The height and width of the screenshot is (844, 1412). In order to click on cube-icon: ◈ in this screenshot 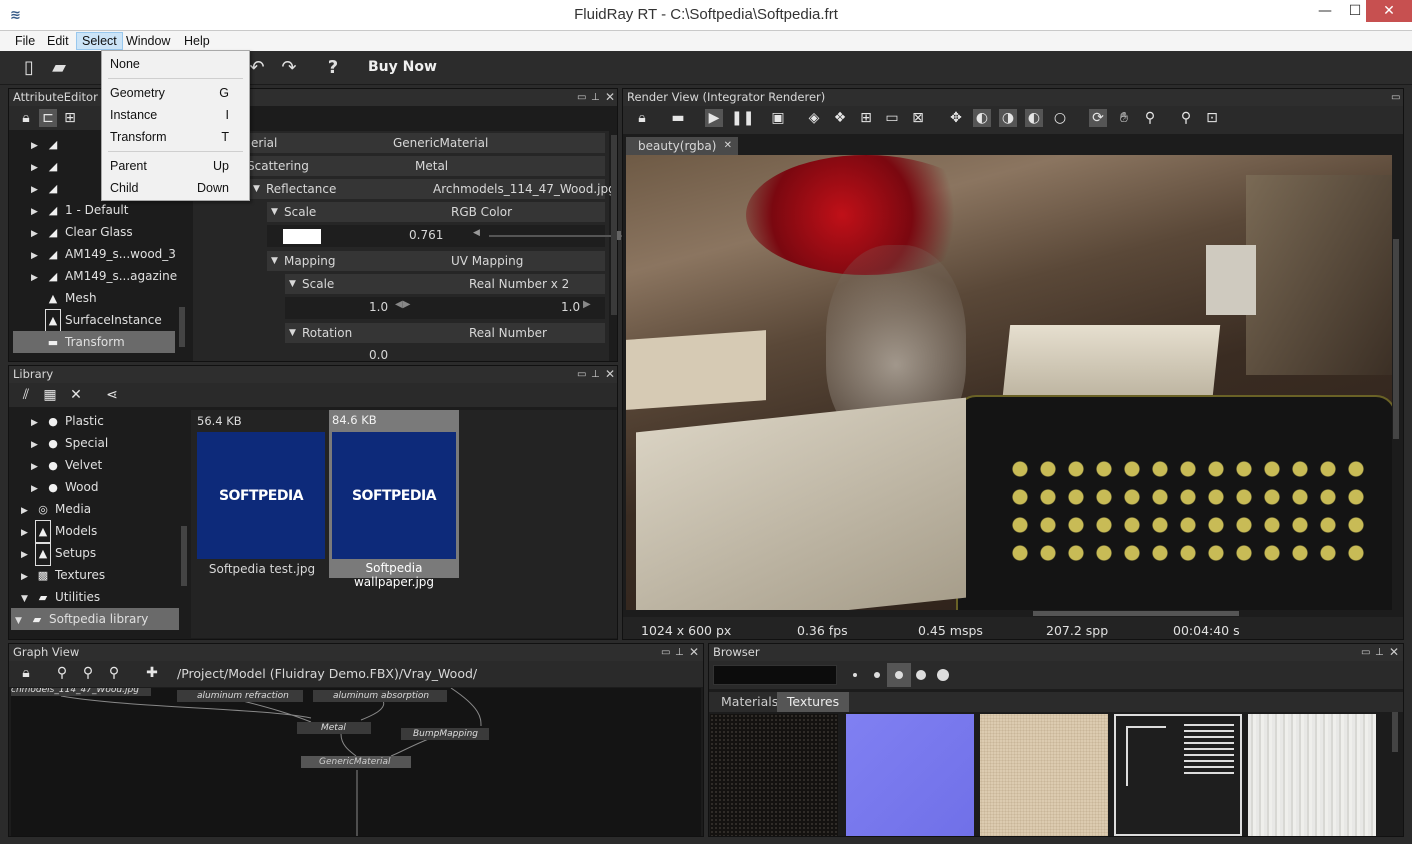, I will do `click(814, 118)`.